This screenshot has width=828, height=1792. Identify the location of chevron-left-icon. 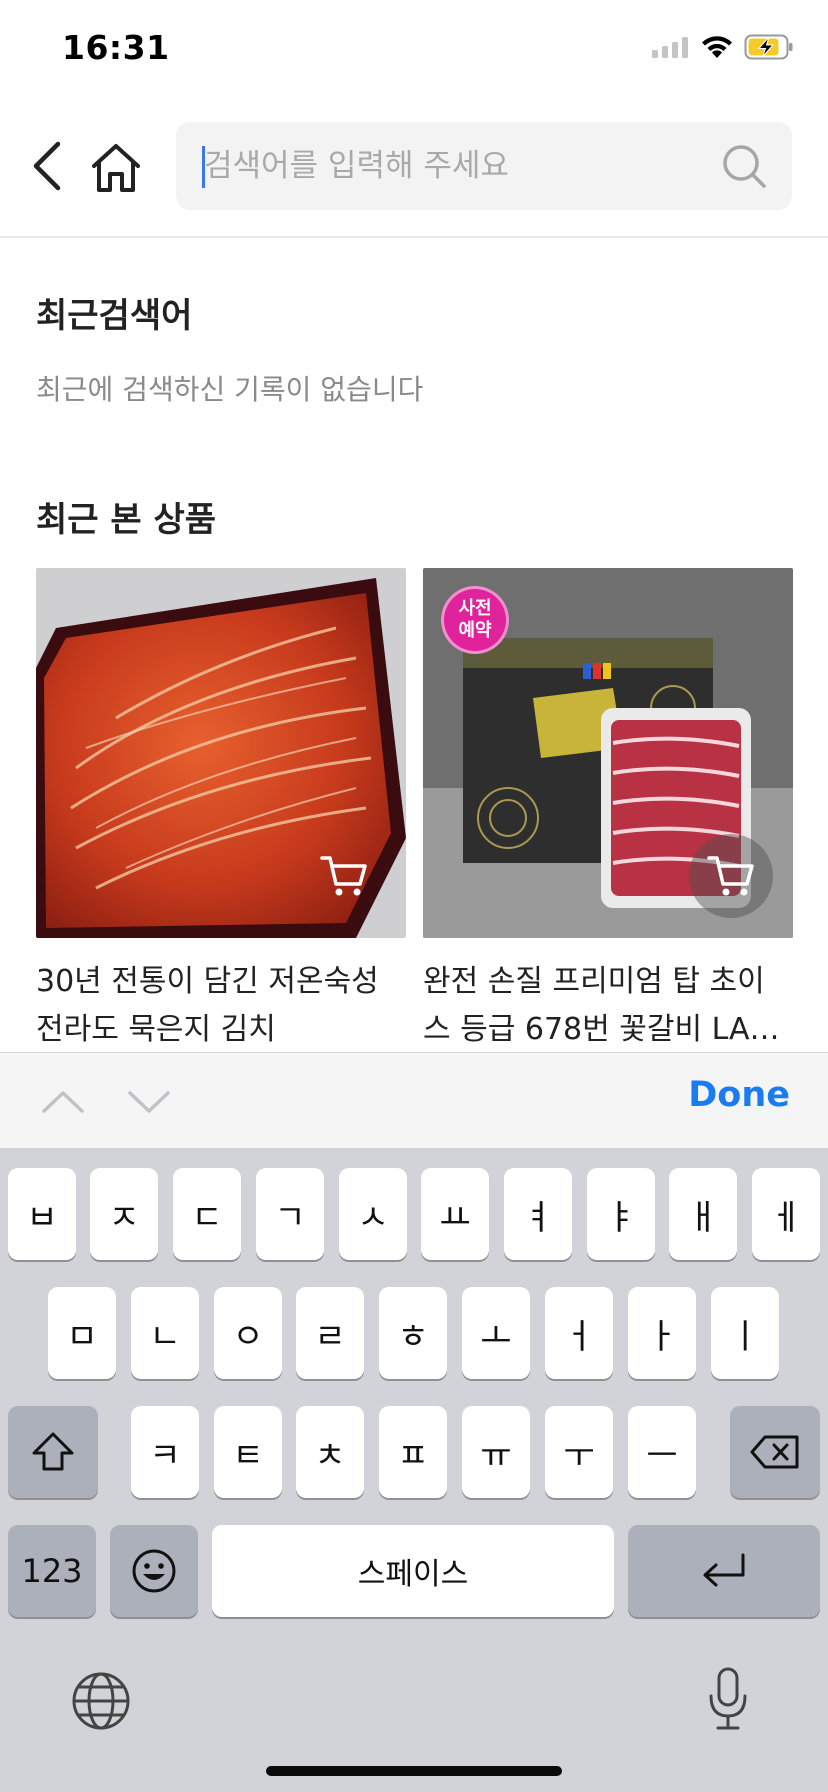
(47, 166).